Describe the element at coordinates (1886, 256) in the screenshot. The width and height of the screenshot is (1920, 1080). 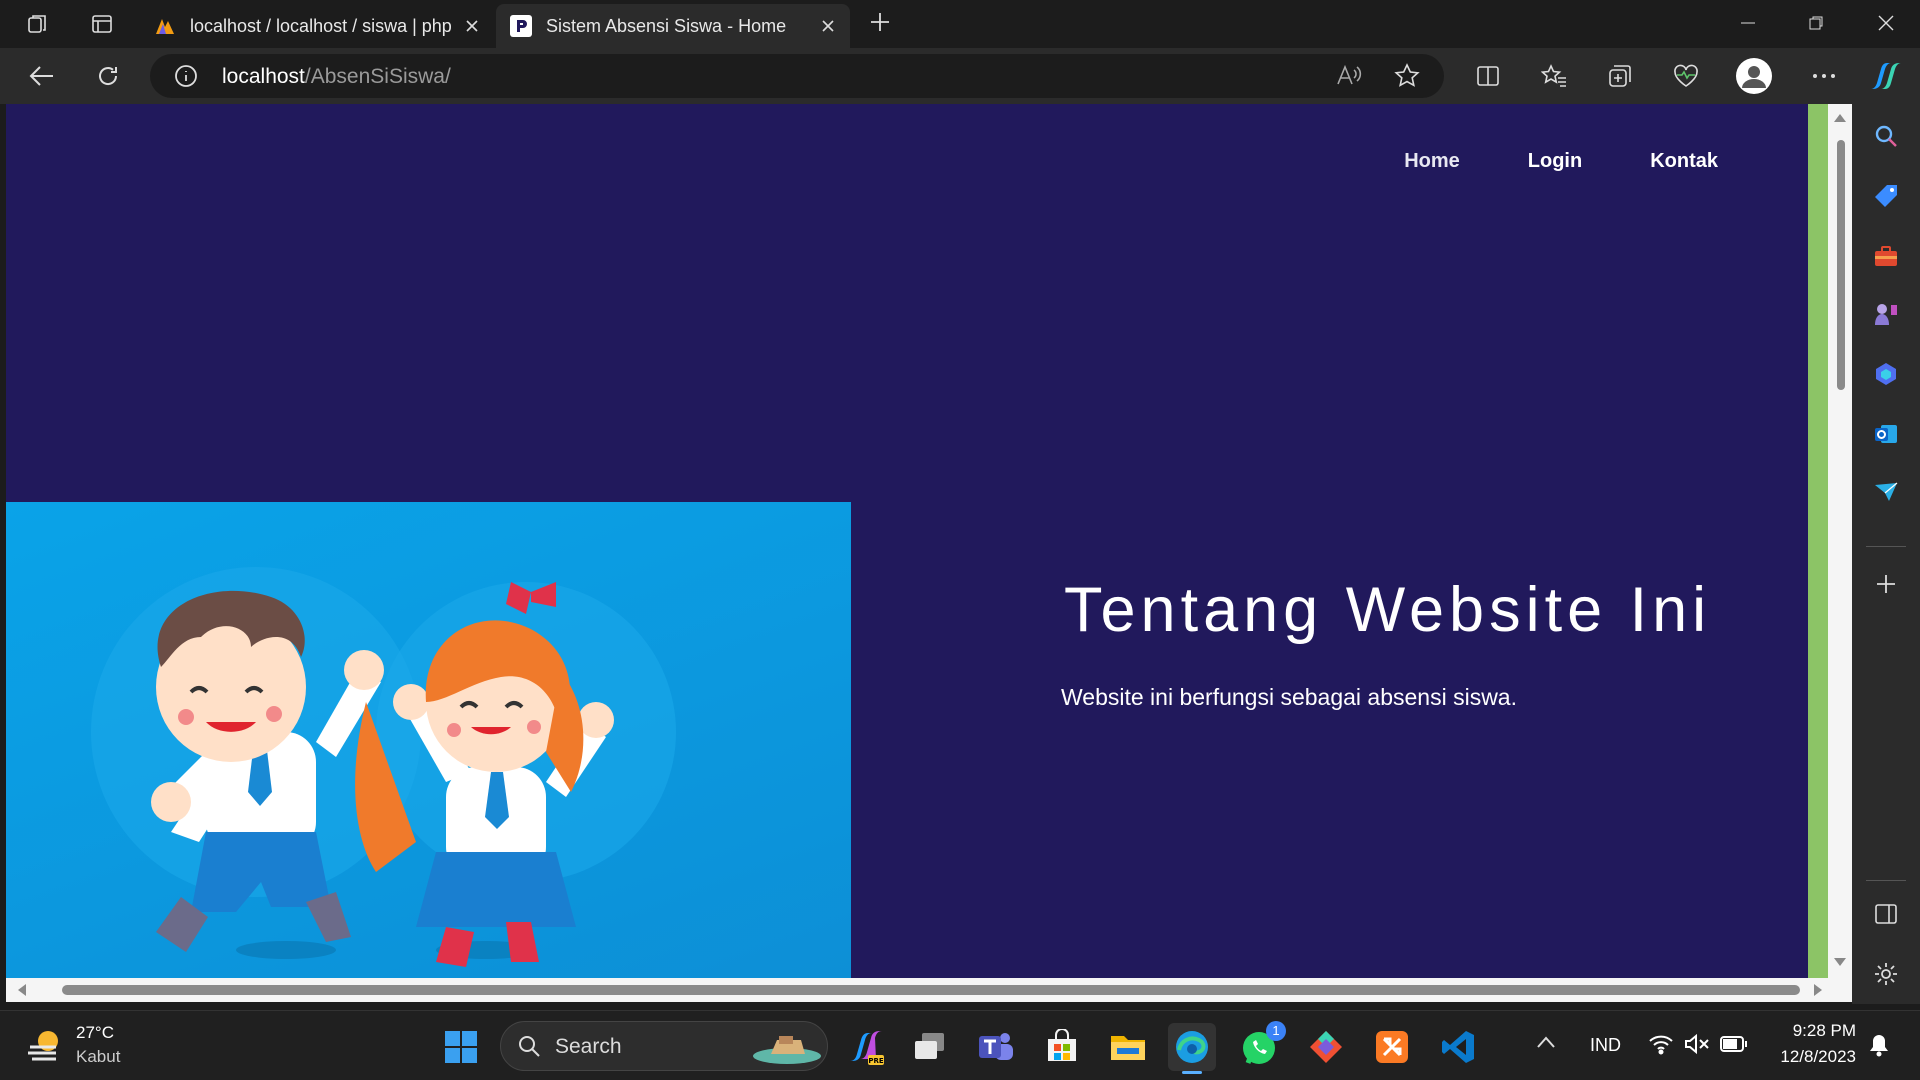
I see `tools-icon` at that location.